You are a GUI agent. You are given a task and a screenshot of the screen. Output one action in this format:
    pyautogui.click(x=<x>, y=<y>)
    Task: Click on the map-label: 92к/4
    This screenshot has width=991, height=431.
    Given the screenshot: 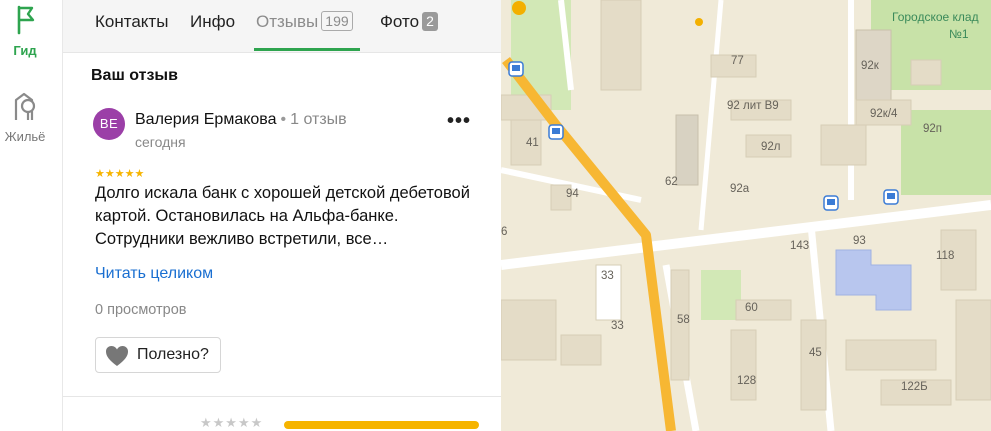 What is the action you would take?
    pyautogui.click(x=884, y=114)
    